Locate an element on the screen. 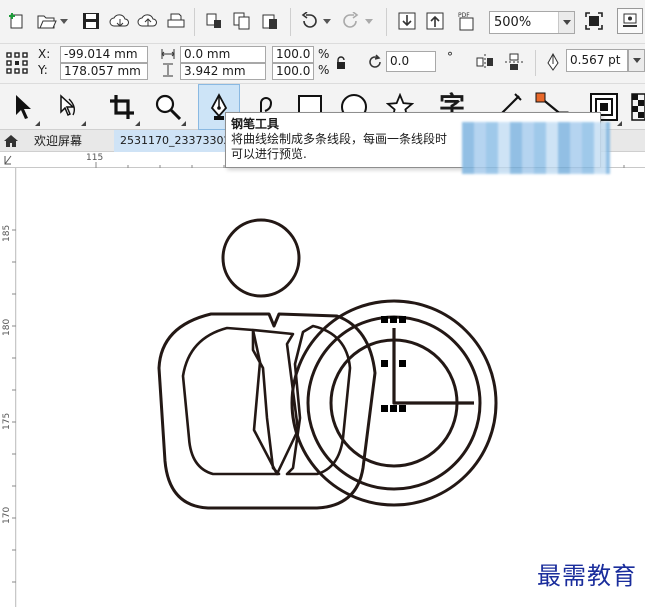 This screenshot has width=645, height=607. person-body-inner-right-shape is located at coordinates (318, 400).